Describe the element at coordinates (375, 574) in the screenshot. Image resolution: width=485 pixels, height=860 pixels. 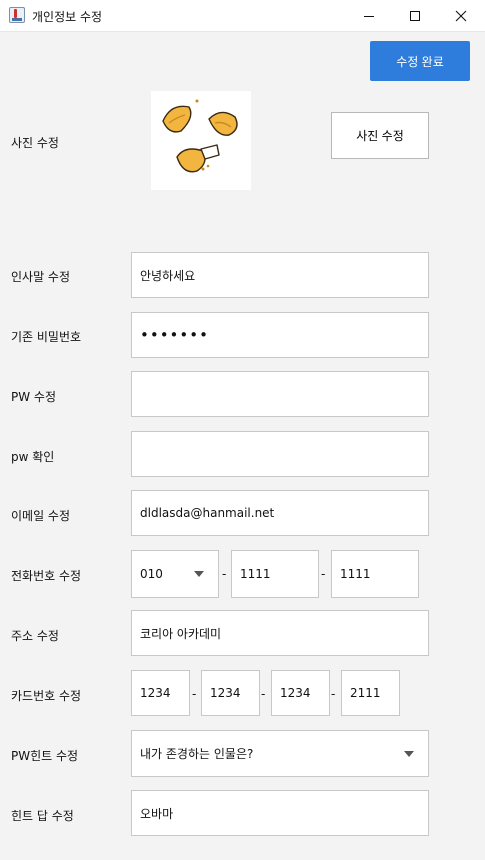
I see `phone-last-input: 1111` at that location.